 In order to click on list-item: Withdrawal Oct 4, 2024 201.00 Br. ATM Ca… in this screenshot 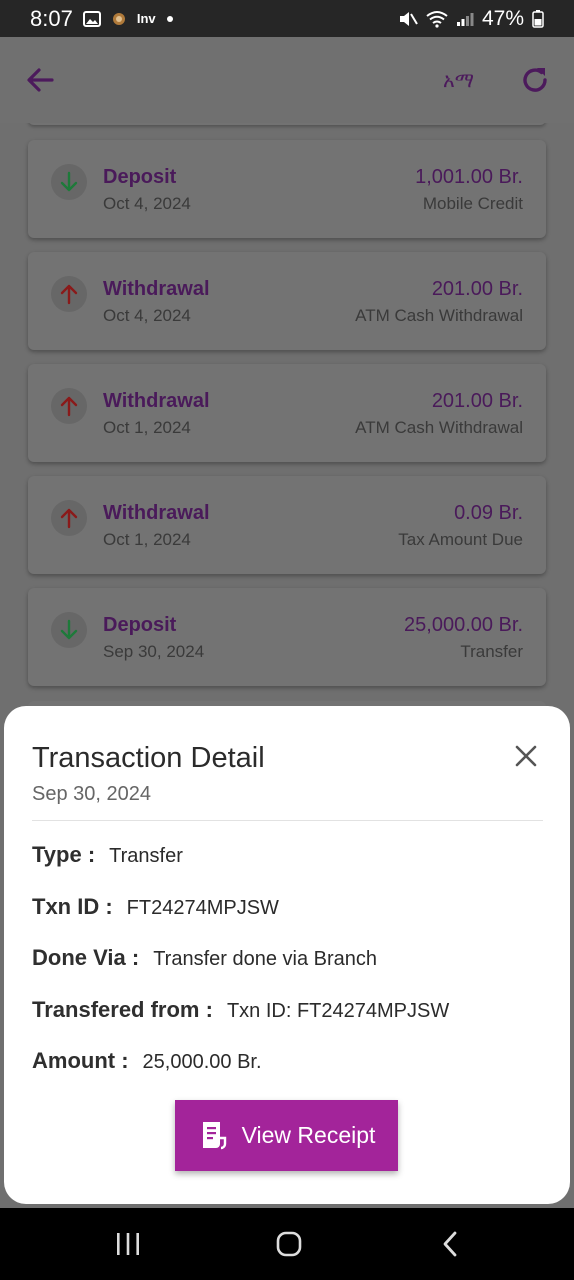, I will do `click(287, 301)`.